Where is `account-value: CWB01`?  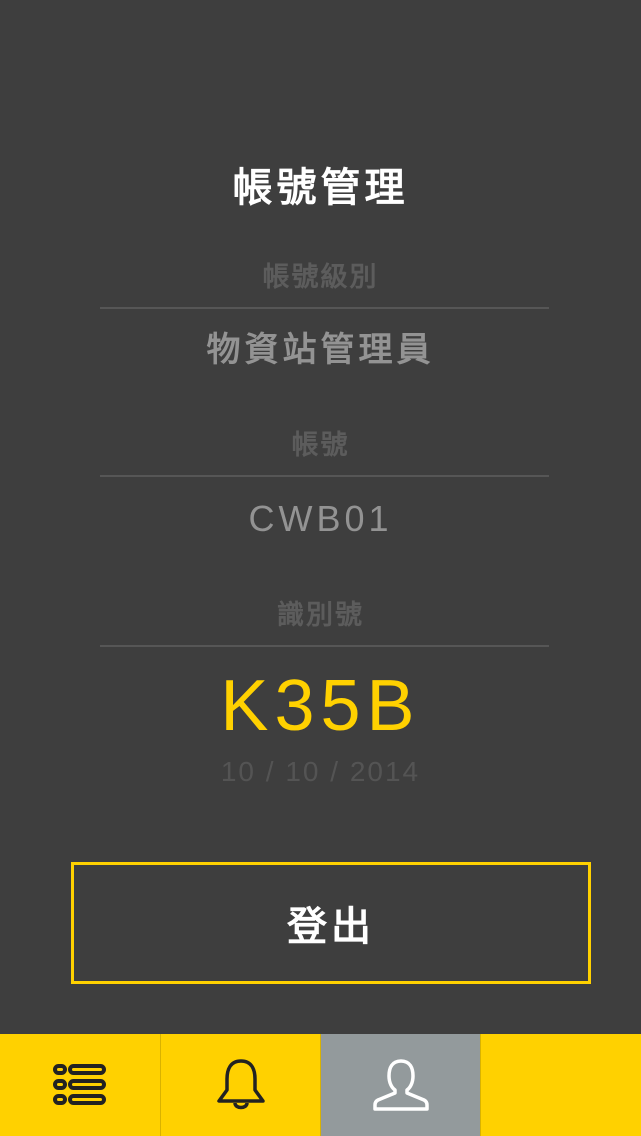
account-value: CWB01 is located at coordinates (320, 518).